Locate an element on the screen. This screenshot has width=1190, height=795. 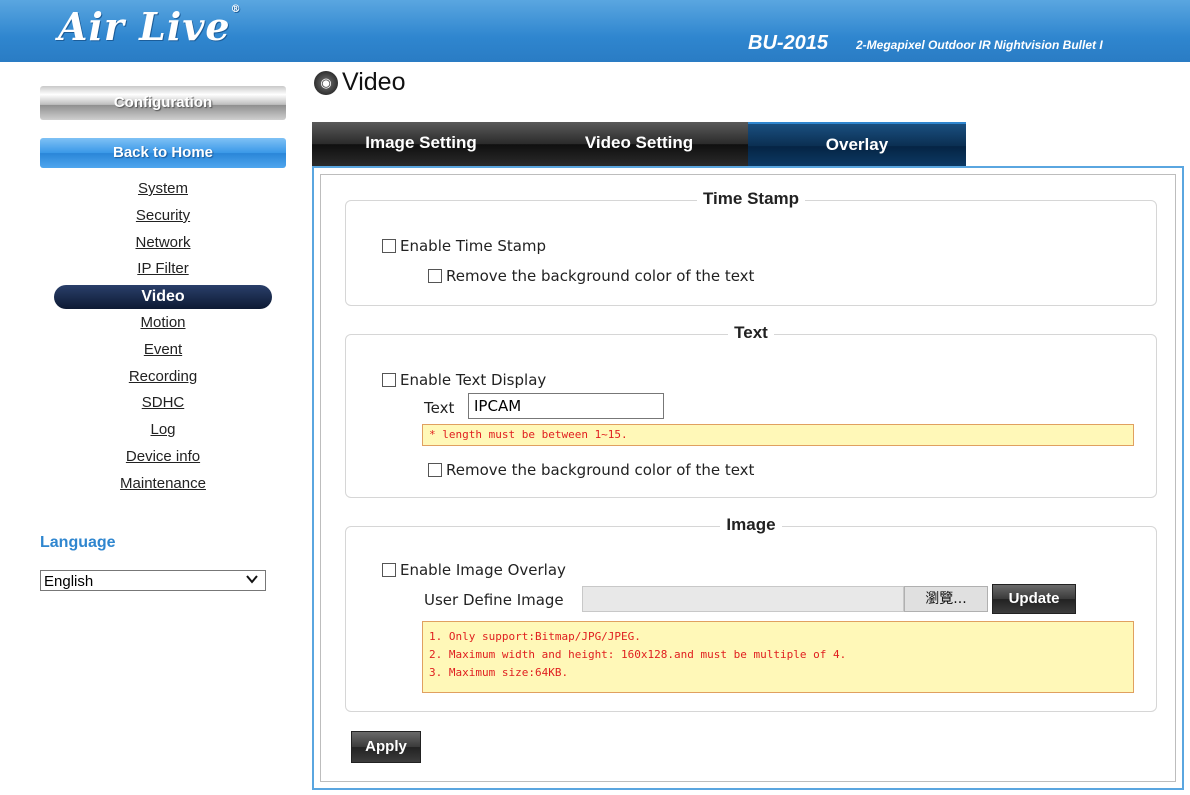
tab-overlay: Overlay is located at coordinates (857, 145).